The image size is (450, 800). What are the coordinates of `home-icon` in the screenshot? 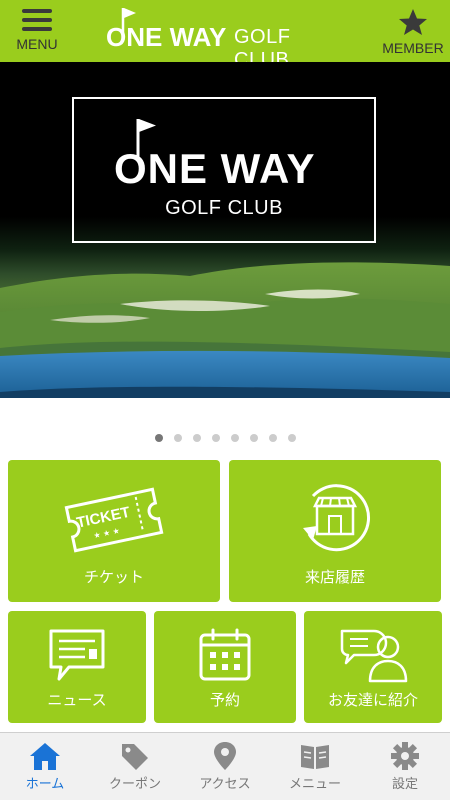 It's located at (45, 756).